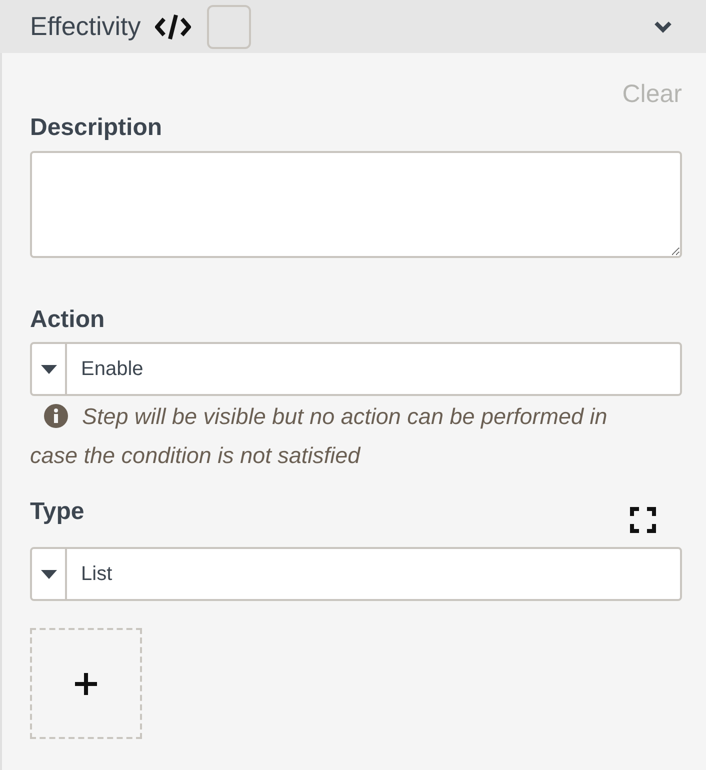  Describe the element at coordinates (68, 320) in the screenshot. I see `field-label: Action` at that location.